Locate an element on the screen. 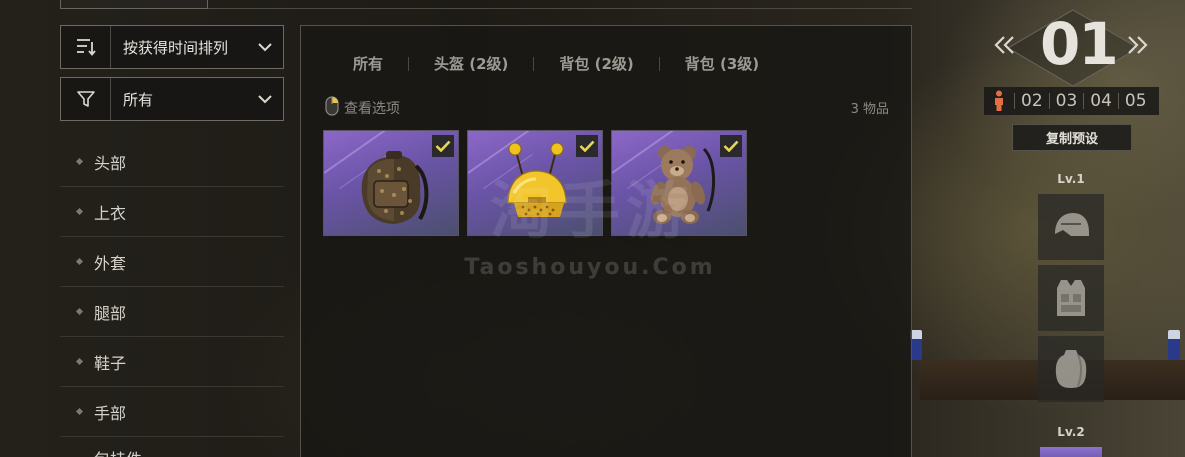 This screenshot has width=1185, height=457. category-label: 上衣 is located at coordinates (110, 213).